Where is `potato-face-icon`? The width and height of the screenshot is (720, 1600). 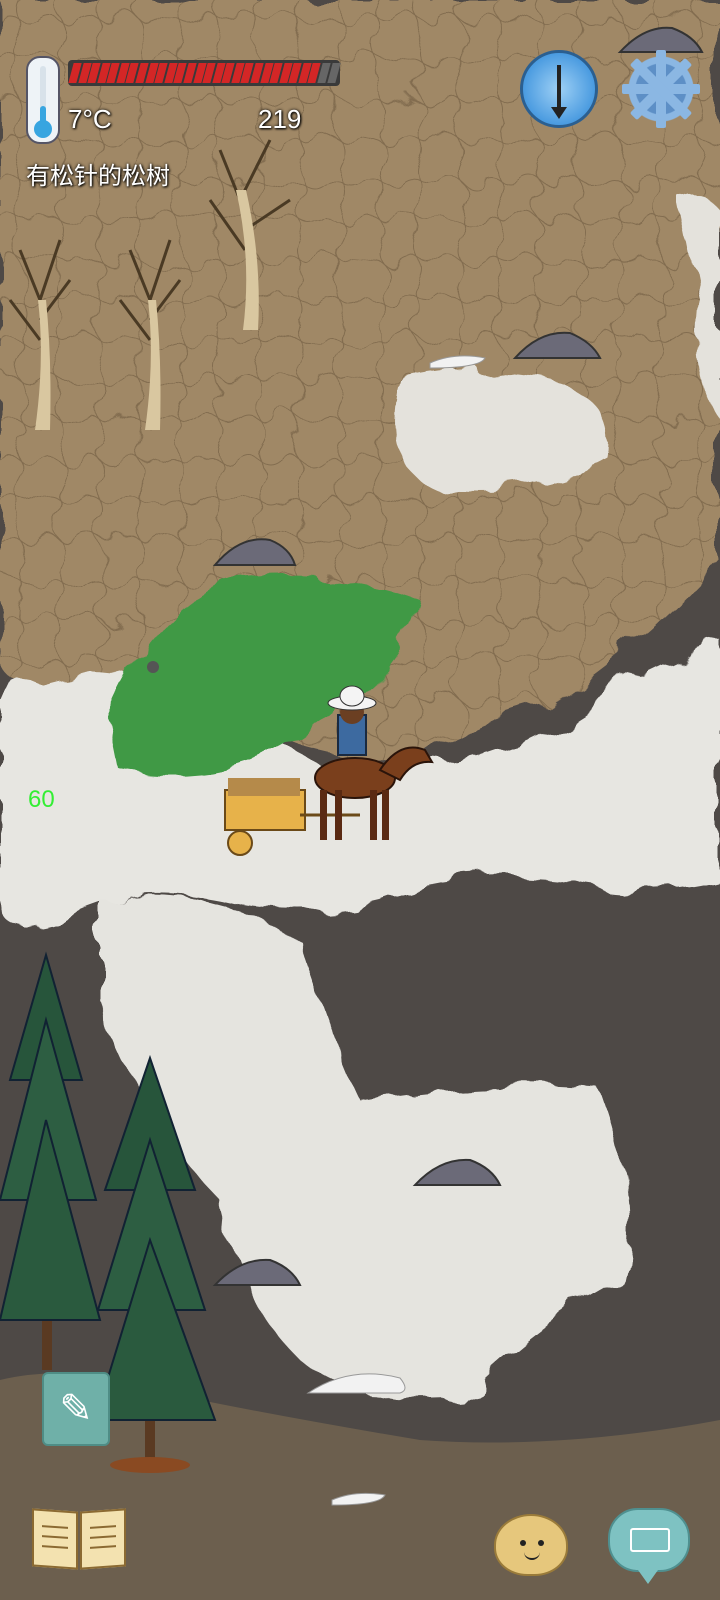 potato-face-icon is located at coordinates (531, 1545).